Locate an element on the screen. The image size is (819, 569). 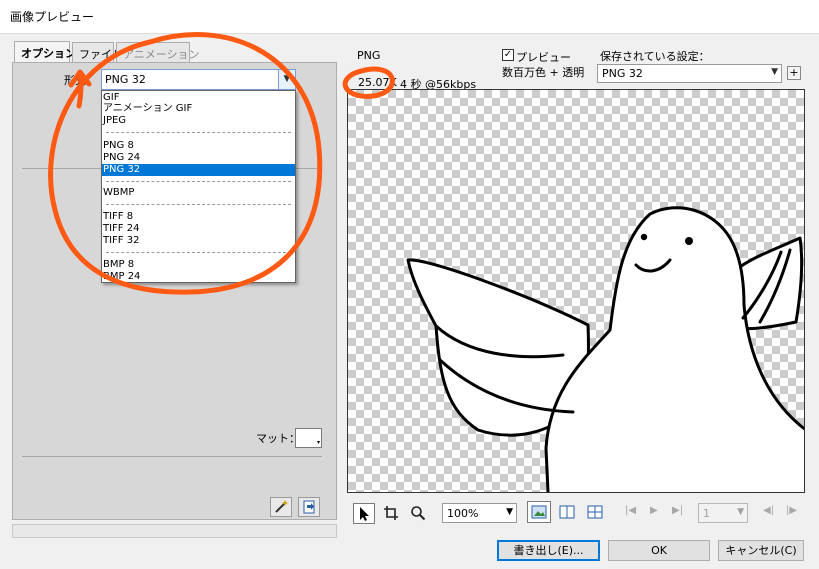
tab-animation: アニメーション is located at coordinates (158, 52).